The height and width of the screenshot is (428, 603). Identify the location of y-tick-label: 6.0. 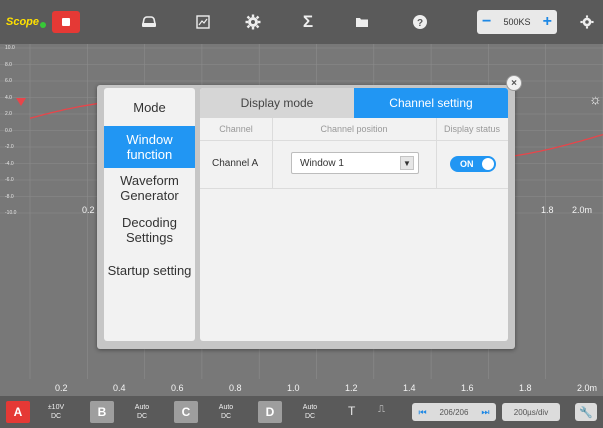
(8, 81).